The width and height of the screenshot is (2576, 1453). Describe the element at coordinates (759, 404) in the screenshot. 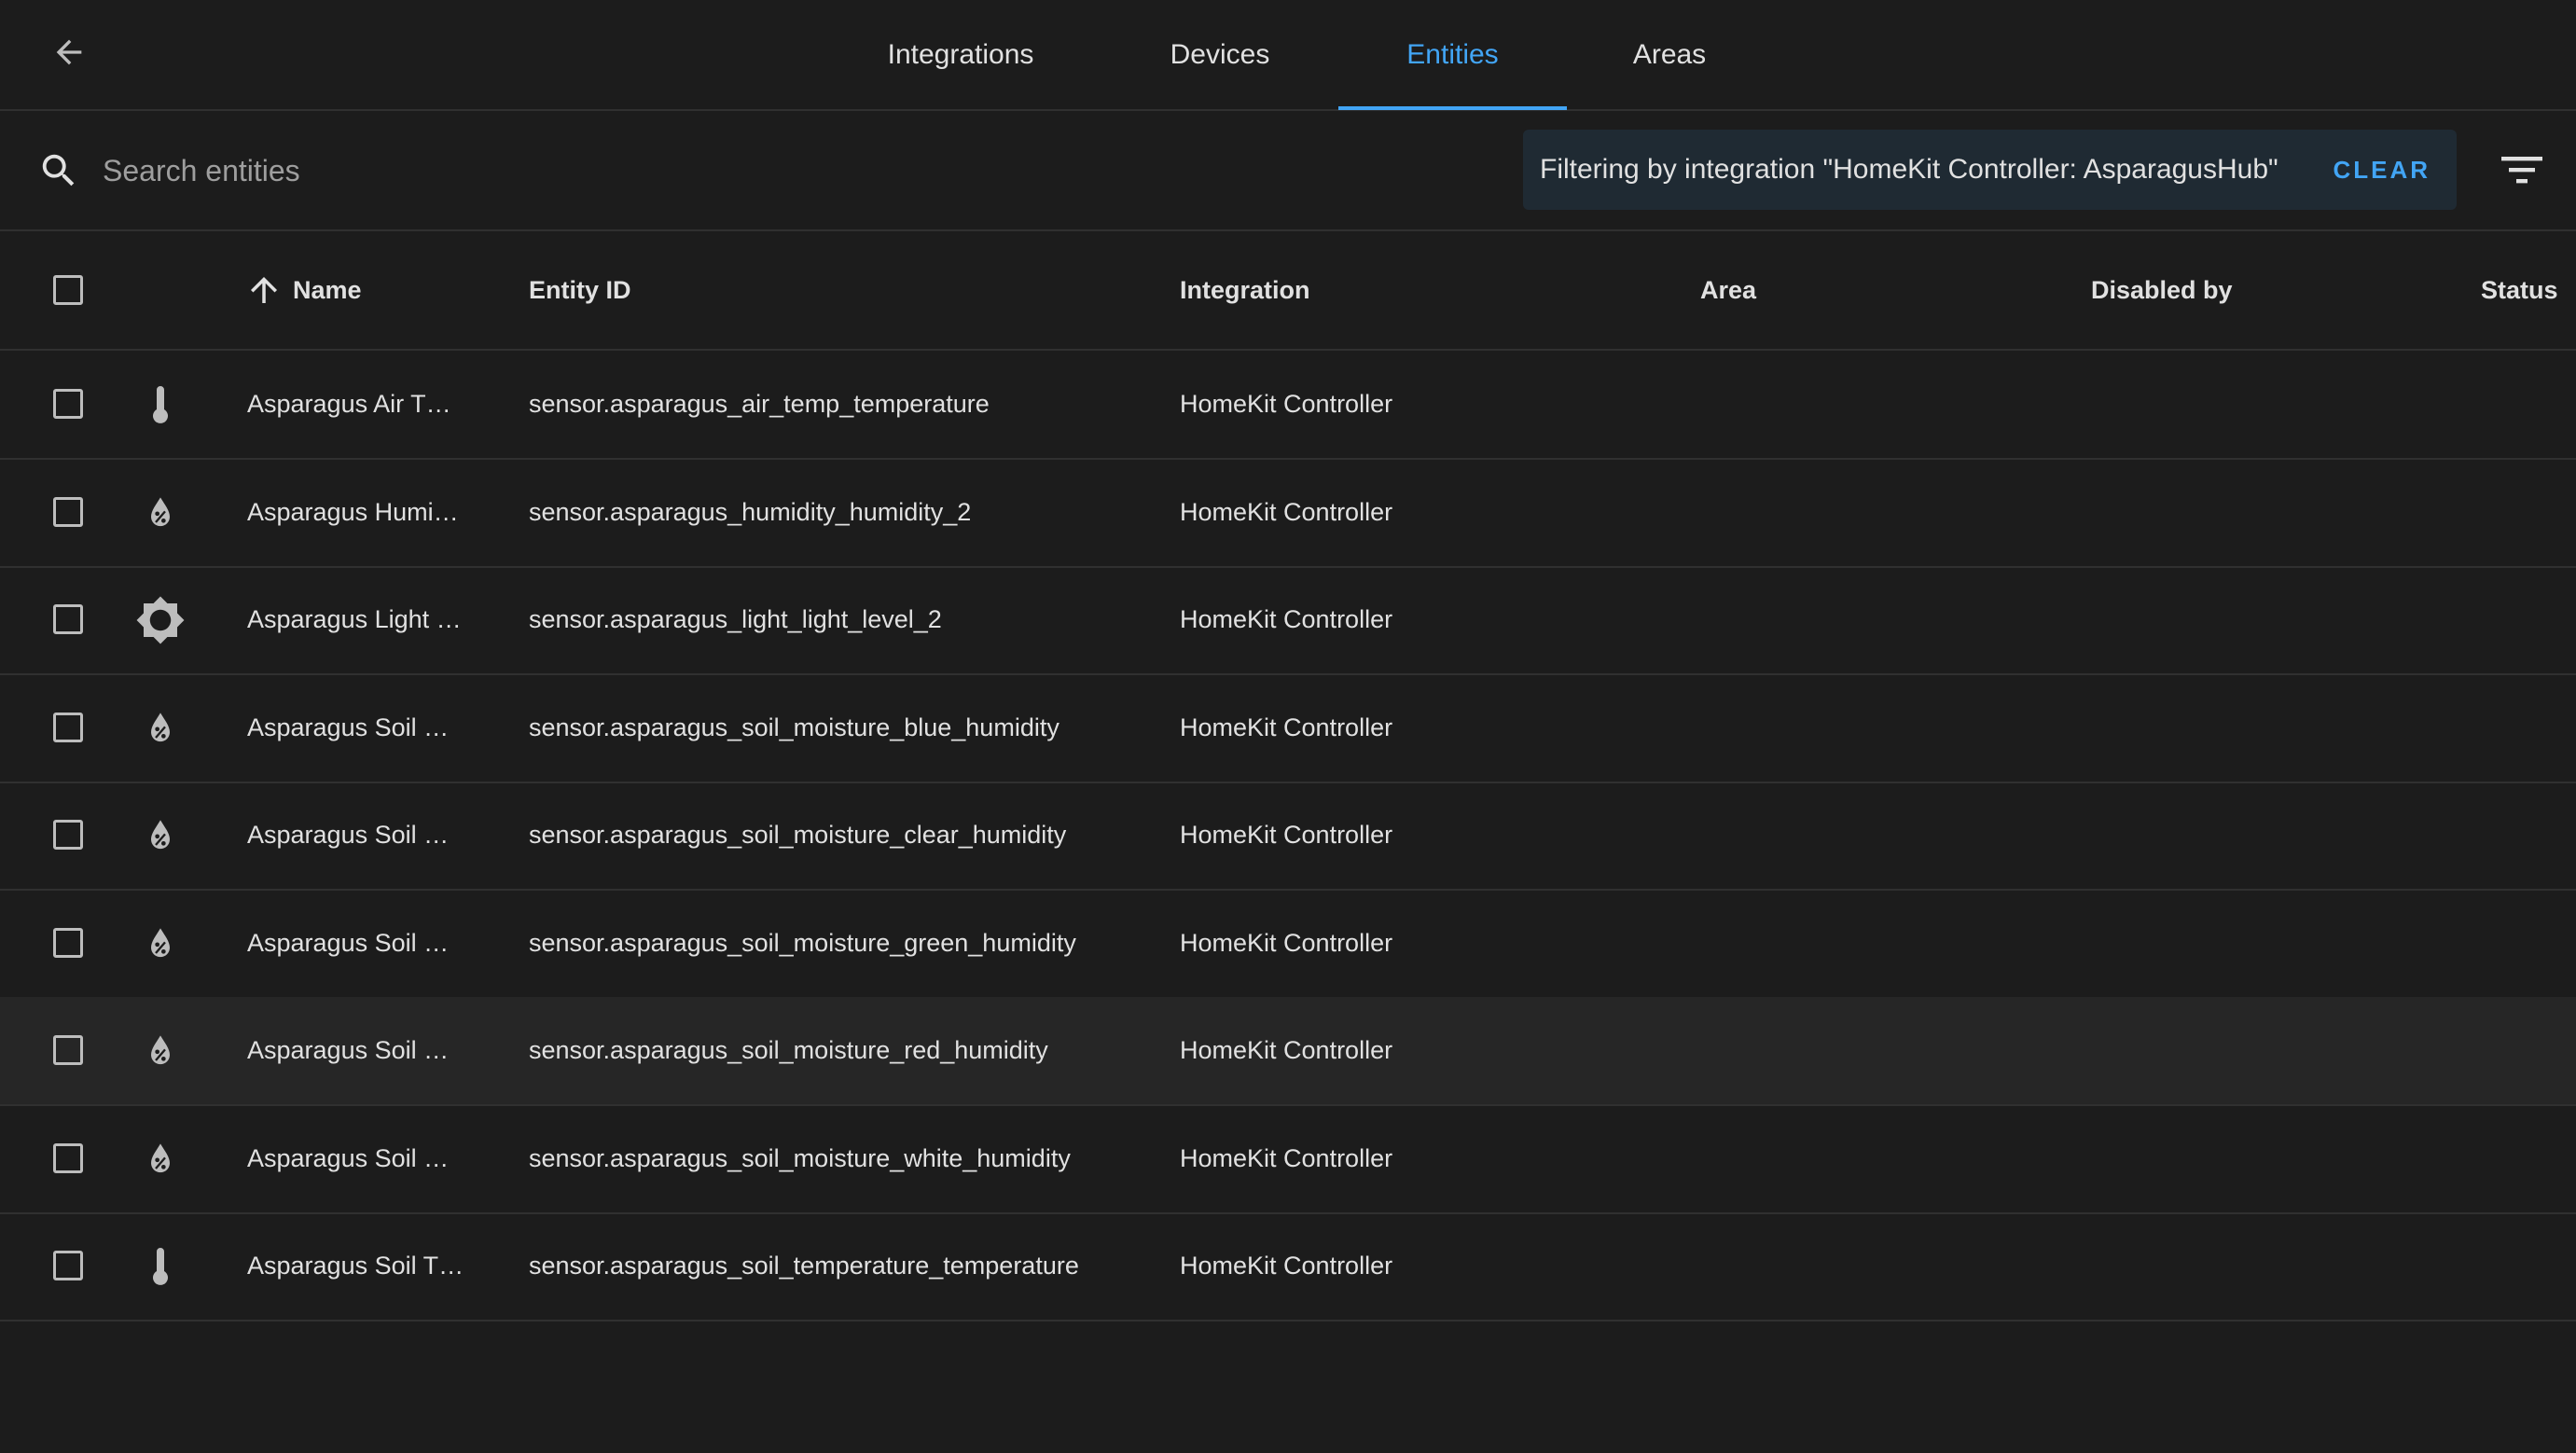

I see `entity-id: sensor.asparagus_air_temp_temperature` at that location.